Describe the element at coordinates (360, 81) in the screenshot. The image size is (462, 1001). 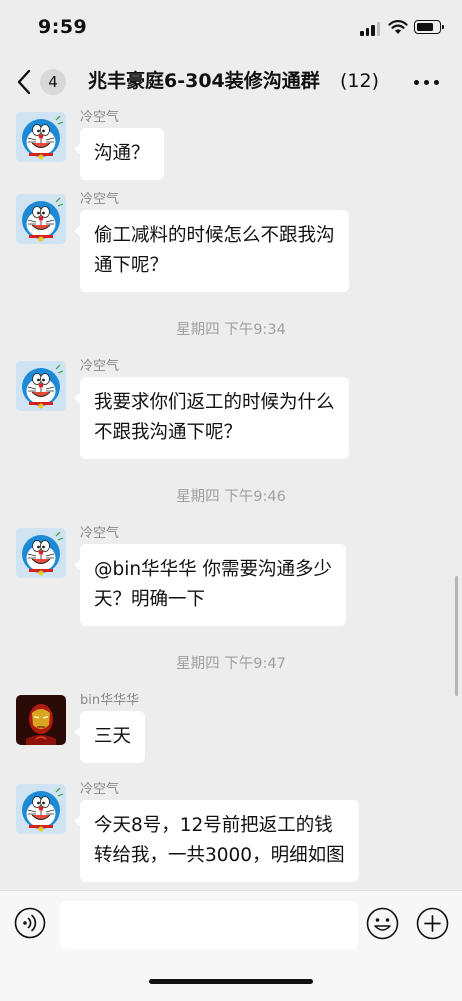
I see `member-count: (12)` at that location.